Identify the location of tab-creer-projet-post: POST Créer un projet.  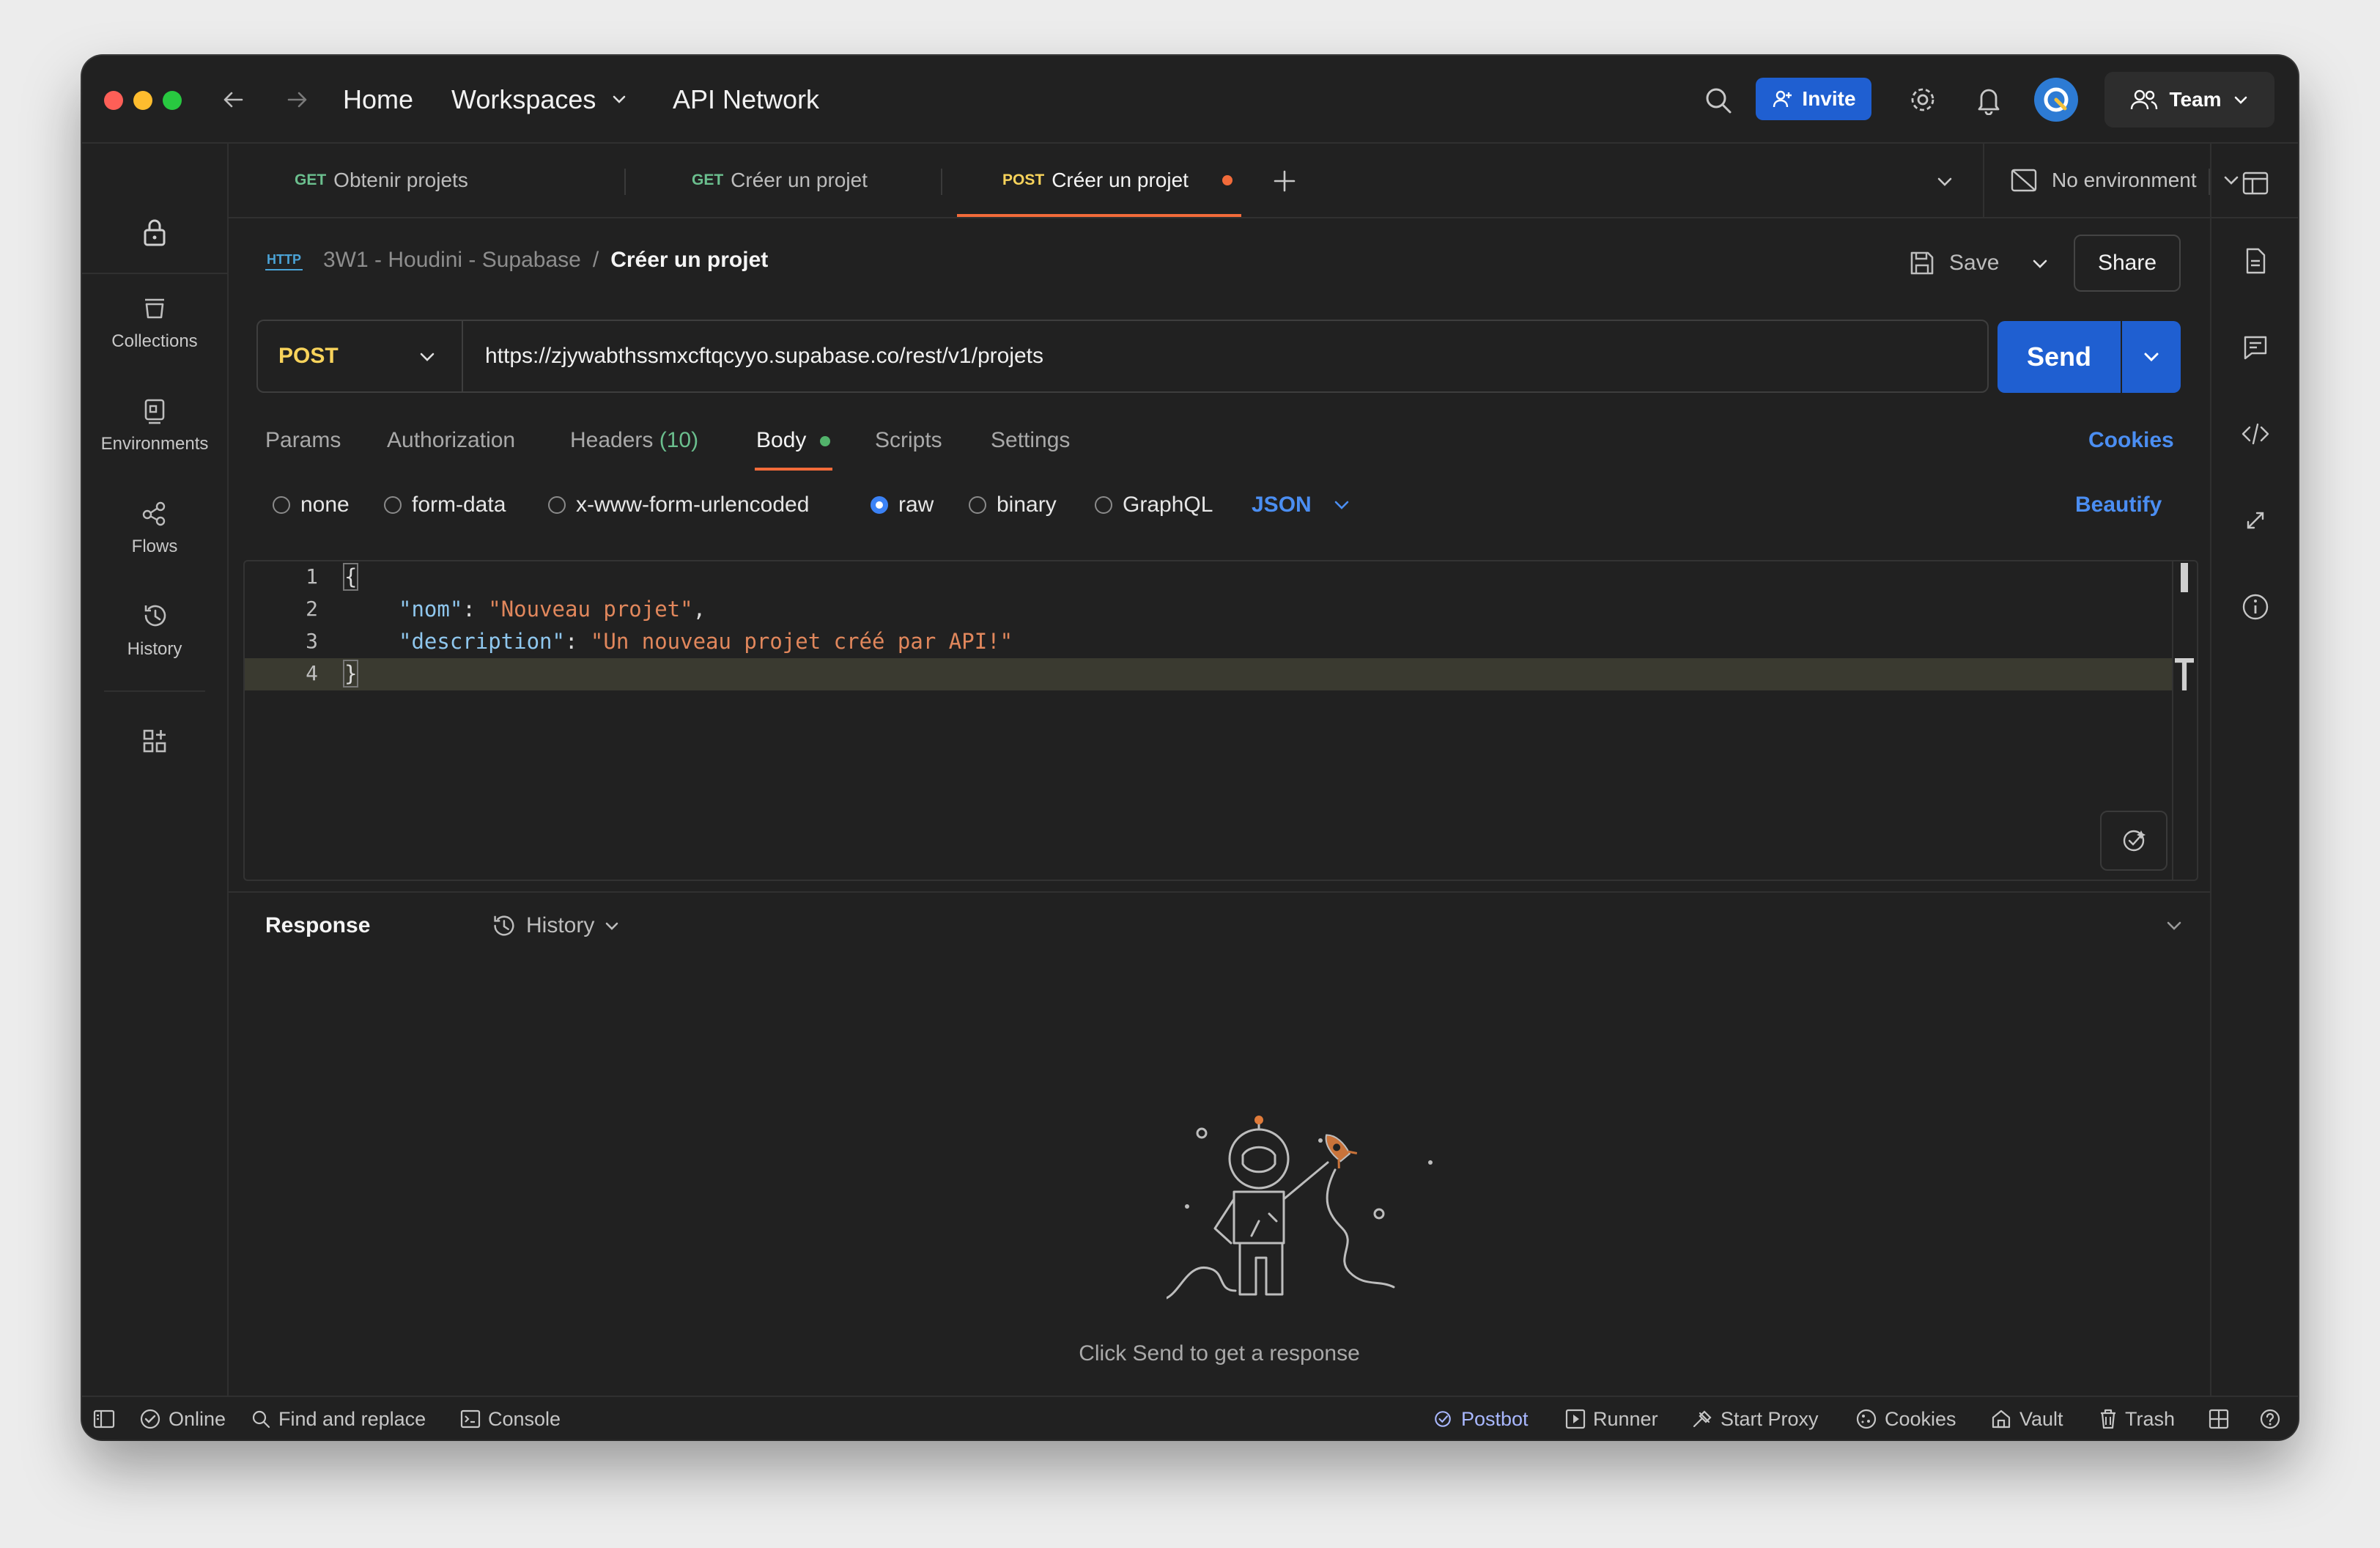
(1138, 180).